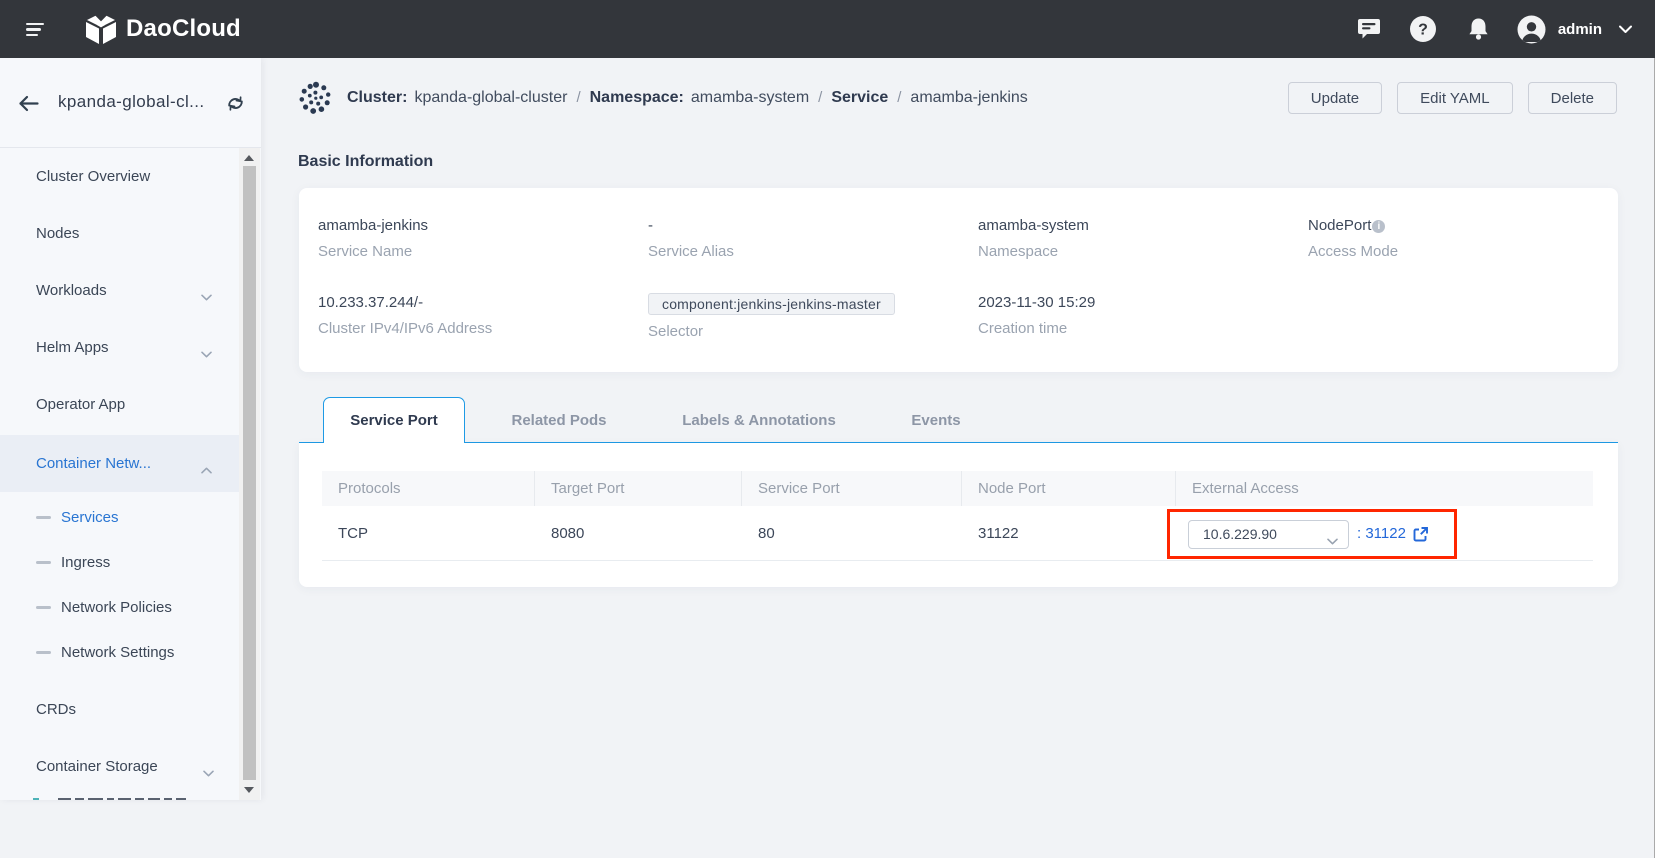 The height and width of the screenshot is (858, 1655). What do you see at coordinates (1335, 98) in the screenshot?
I see `update-button: Update` at bounding box center [1335, 98].